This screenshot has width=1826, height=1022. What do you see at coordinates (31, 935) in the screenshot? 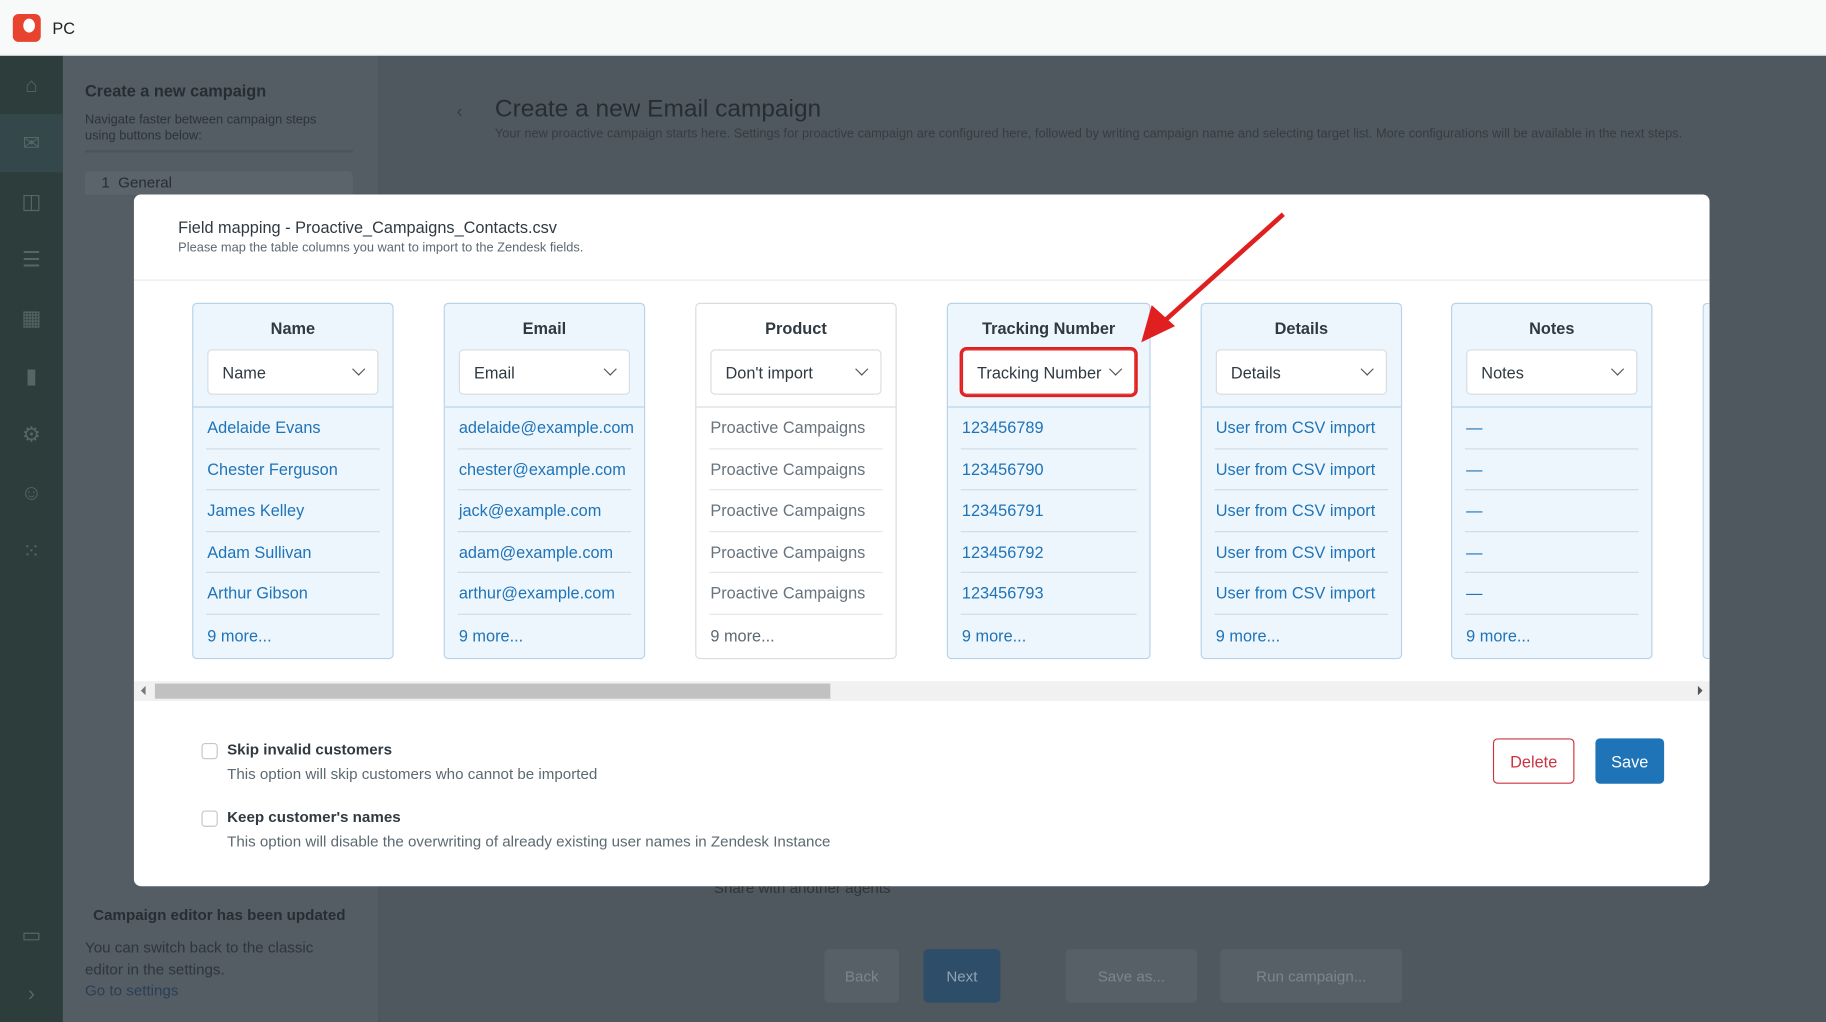
I see `chat-icon: ▭` at bounding box center [31, 935].